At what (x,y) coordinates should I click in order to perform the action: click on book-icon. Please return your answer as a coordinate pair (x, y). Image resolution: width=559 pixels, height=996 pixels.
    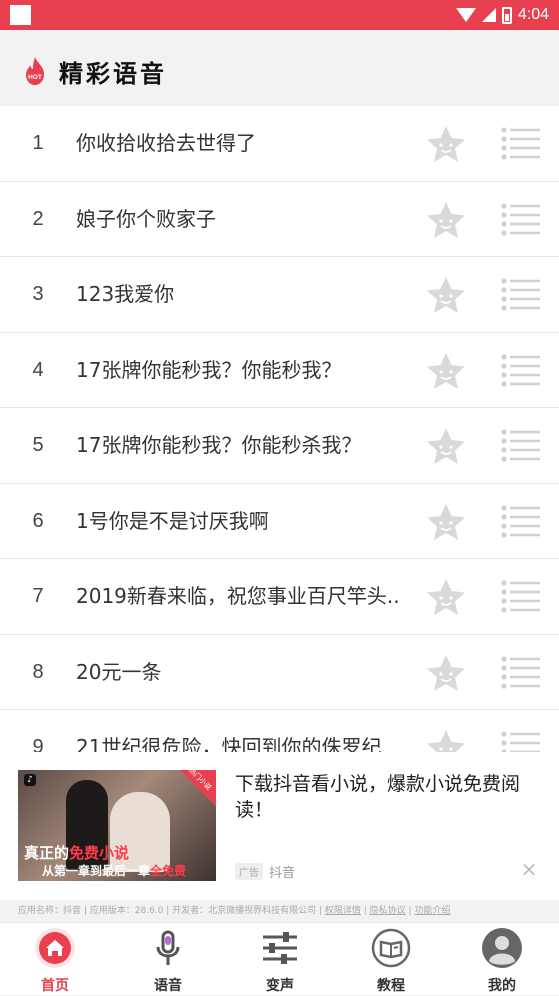
    Looking at the image, I should click on (391, 948).